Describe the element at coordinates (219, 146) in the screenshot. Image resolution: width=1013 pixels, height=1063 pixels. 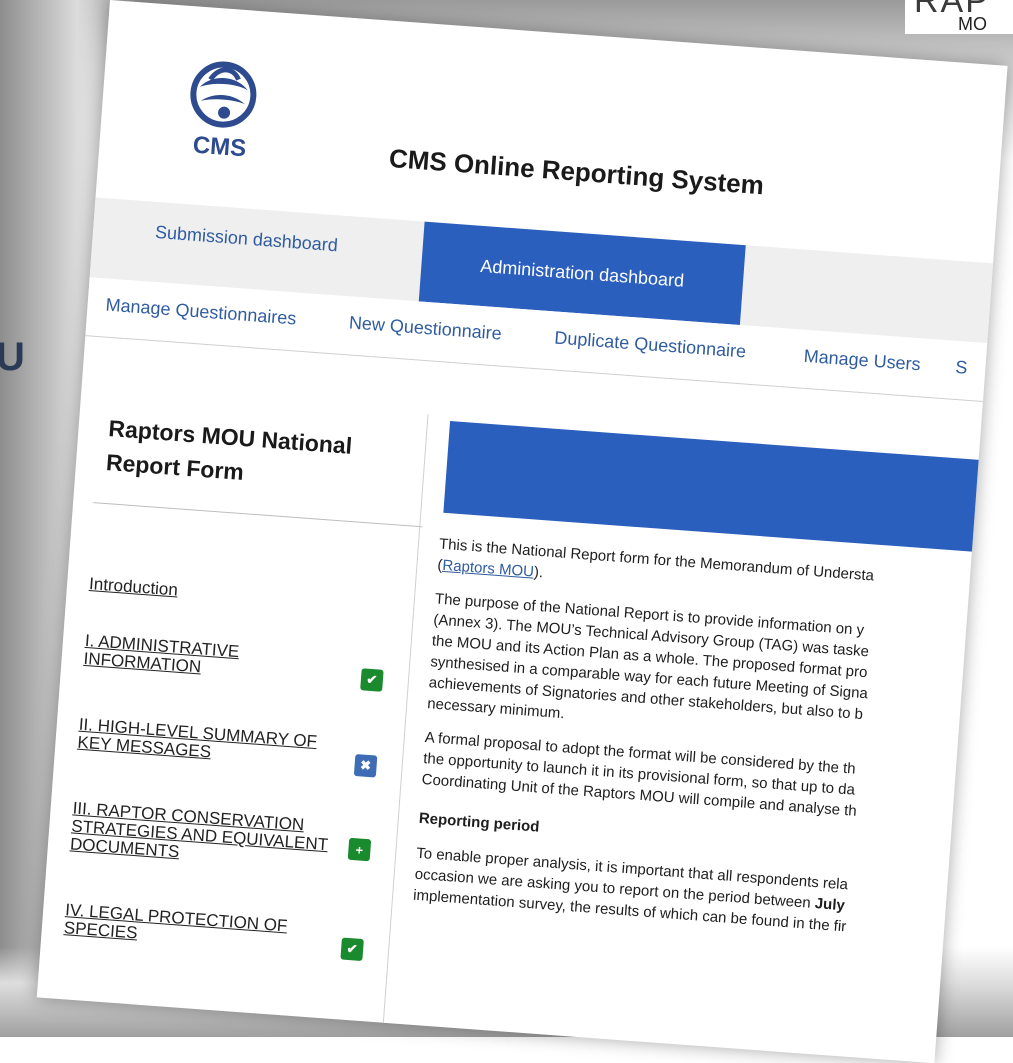
I see `logo-text: CMS` at that location.